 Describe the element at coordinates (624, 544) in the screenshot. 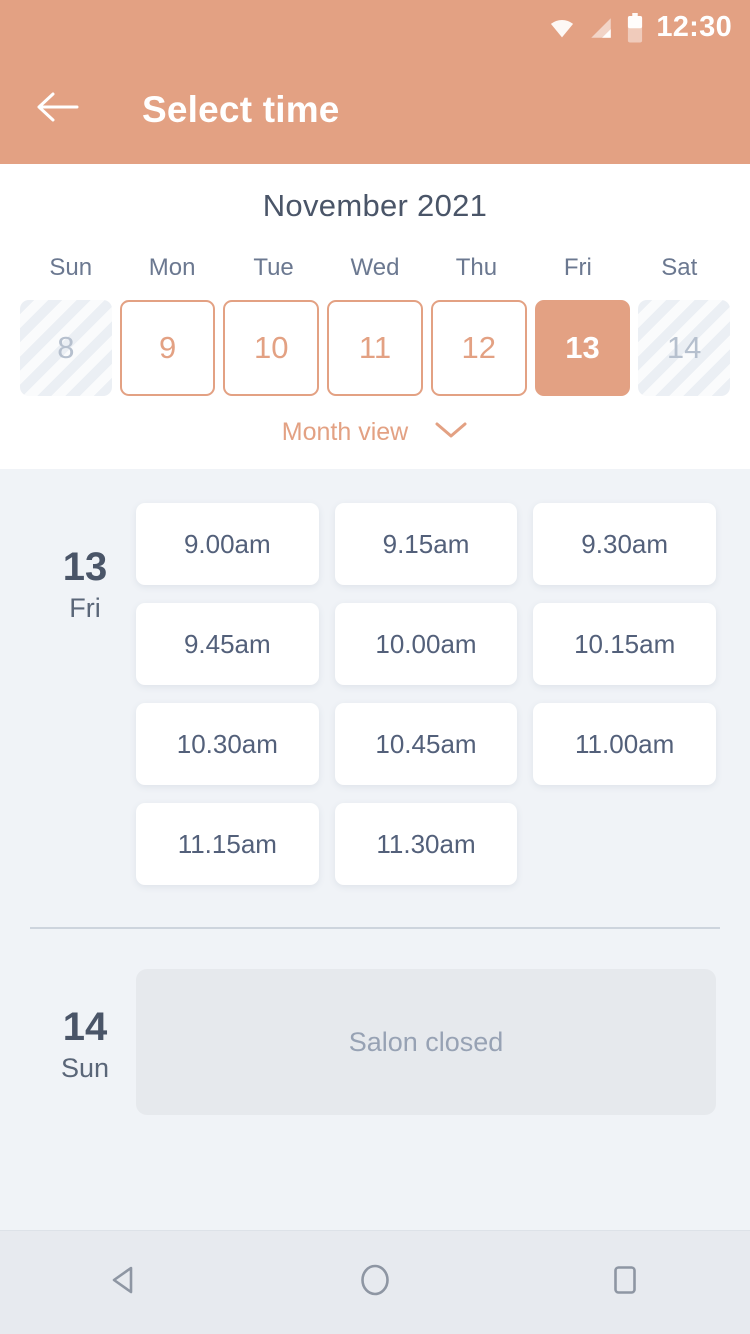

I see `time-slot: 9.30am` at that location.